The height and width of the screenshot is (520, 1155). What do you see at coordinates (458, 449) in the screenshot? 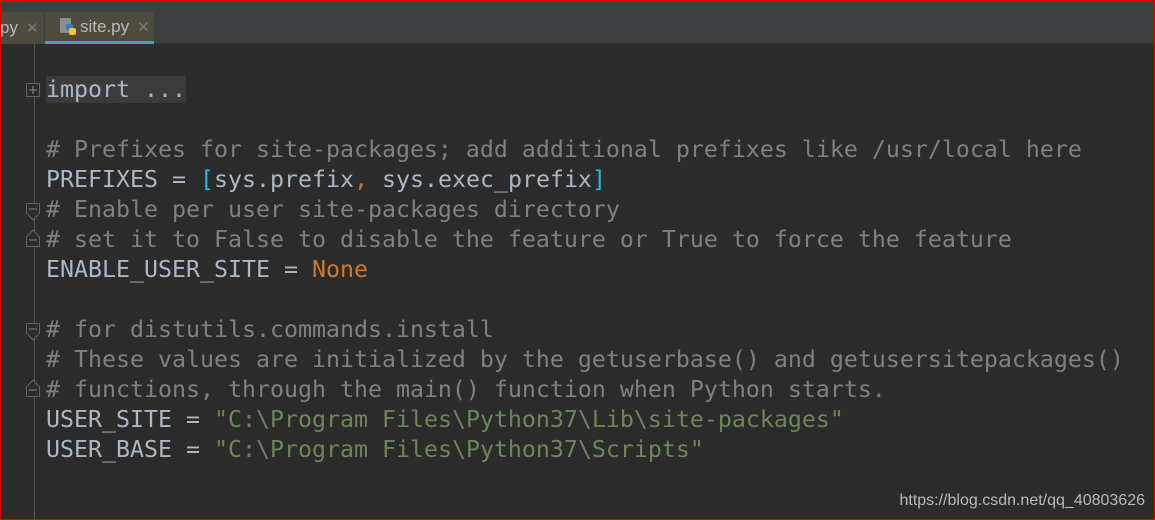
I see `code-token: "C:\Program Files\Python37\Scripts"` at bounding box center [458, 449].